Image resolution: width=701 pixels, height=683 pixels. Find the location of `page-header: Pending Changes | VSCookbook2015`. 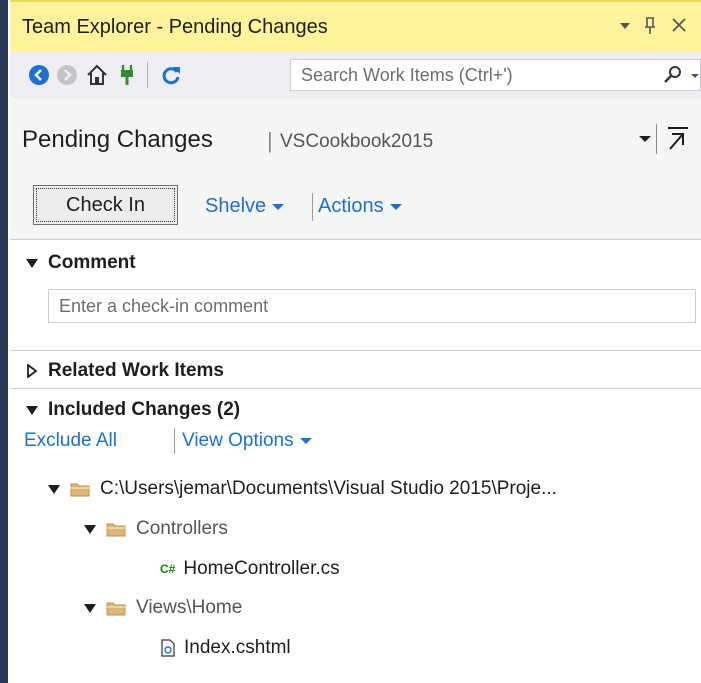

page-header: Pending Changes | VSCookbook2015 is located at coordinates (355, 133).